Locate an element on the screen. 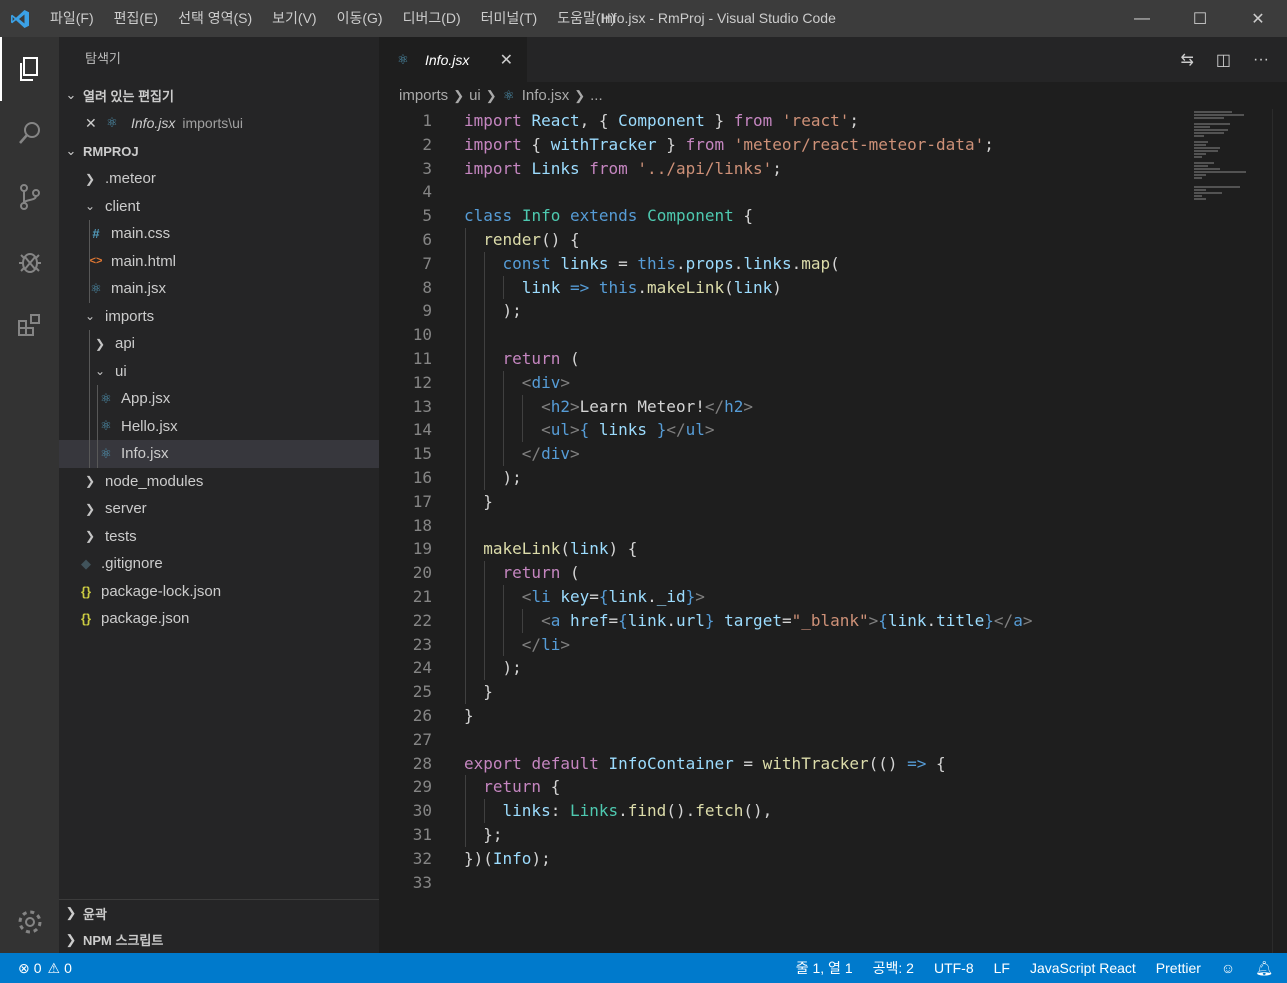 The width and height of the screenshot is (1287, 983). code-line: 21 <li key={link._id}> is located at coordinates (784, 596).